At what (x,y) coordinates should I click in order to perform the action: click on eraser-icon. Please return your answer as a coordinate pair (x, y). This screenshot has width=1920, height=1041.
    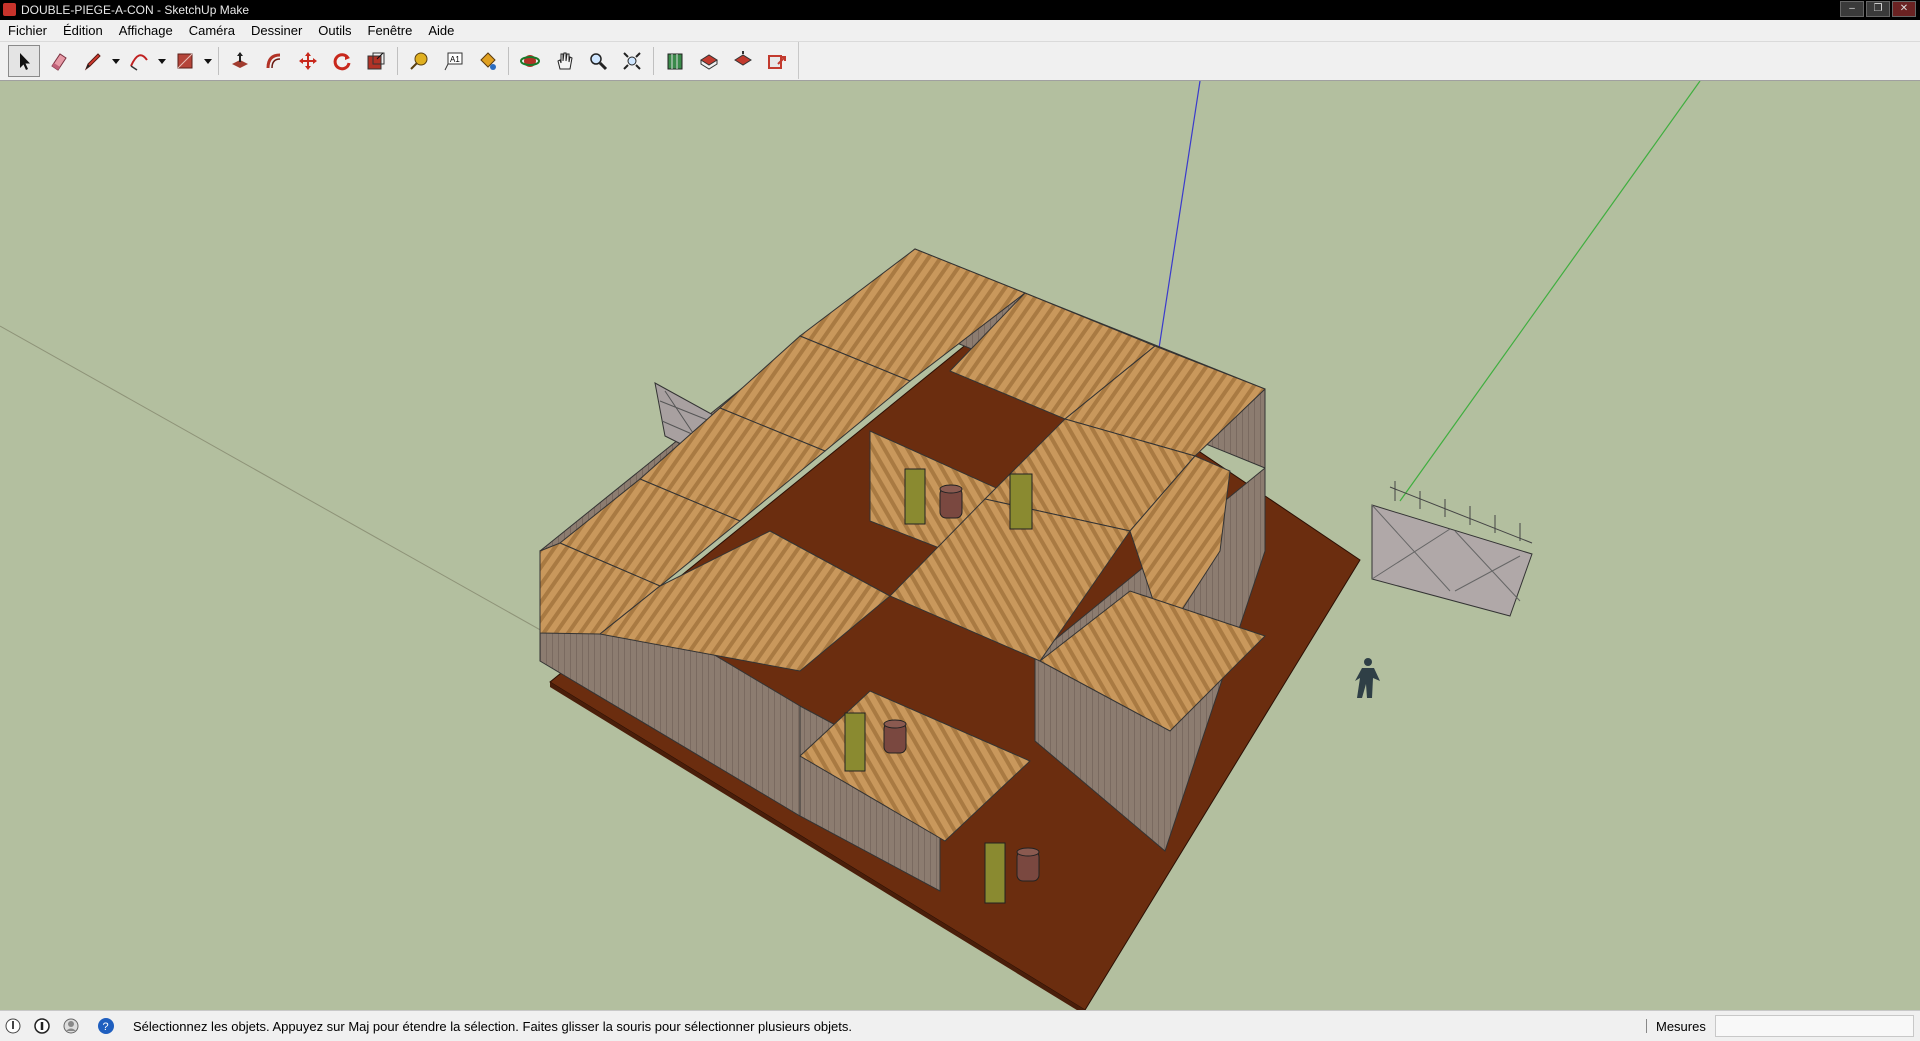
    Looking at the image, I should click on (59, 61).